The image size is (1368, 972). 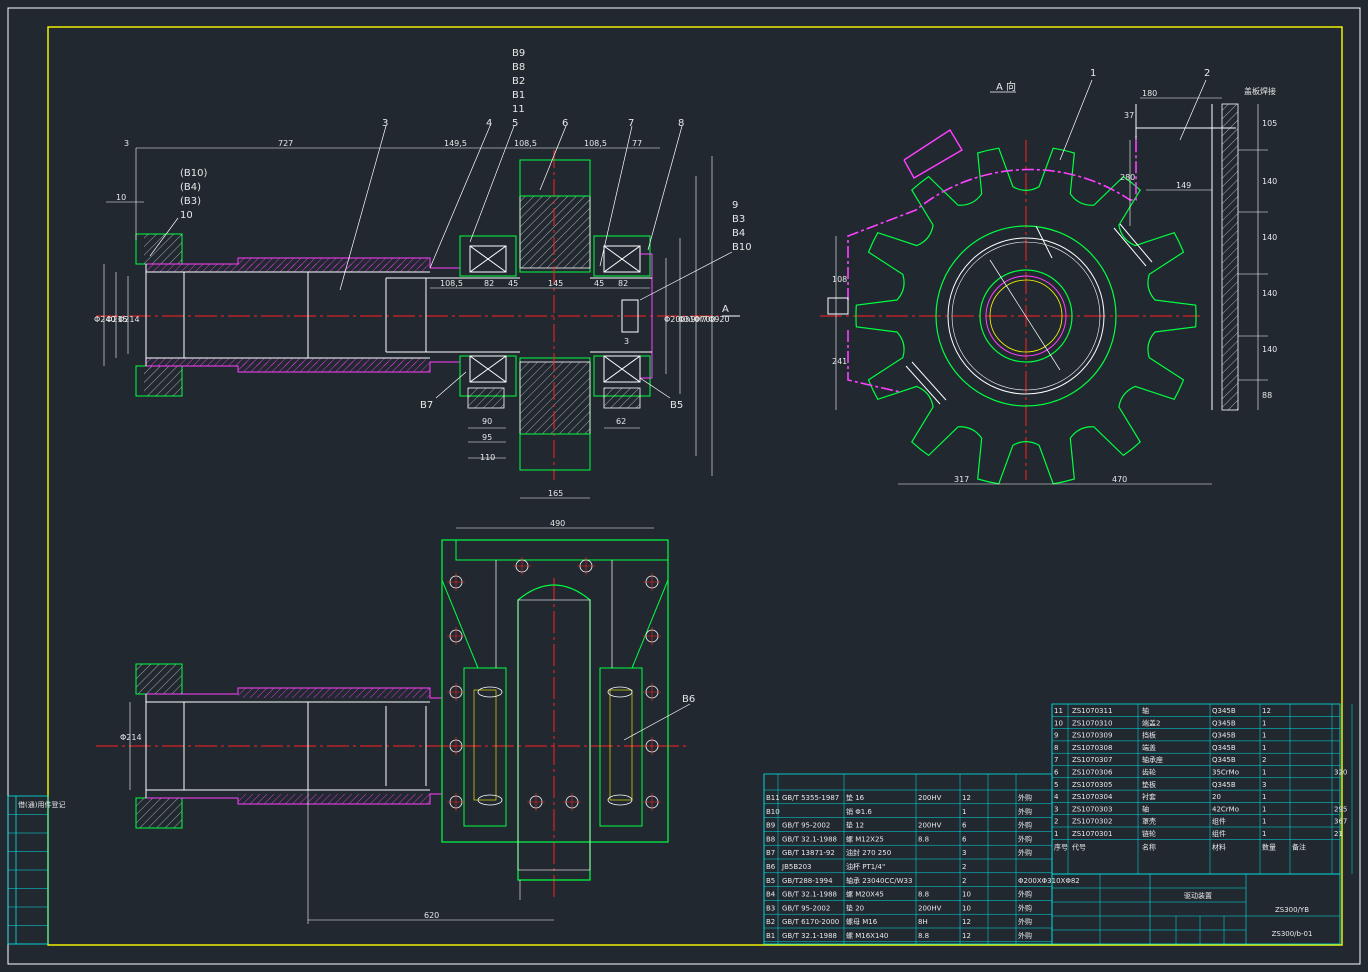 What do you see at coordinates (810, 922) in the screenshot?
I see `std-cell: GB/T 6170-2000` at bounding box center [810, 922].